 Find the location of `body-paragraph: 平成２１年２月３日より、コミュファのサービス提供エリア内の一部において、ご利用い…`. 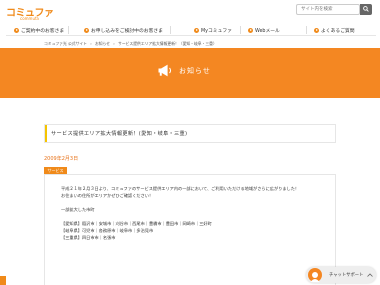

body-paragraph: 平成２１年２月３日より、コミュファのサービス提供エリア内の一部において、ご利用い… is located at coordinates (180, 188).